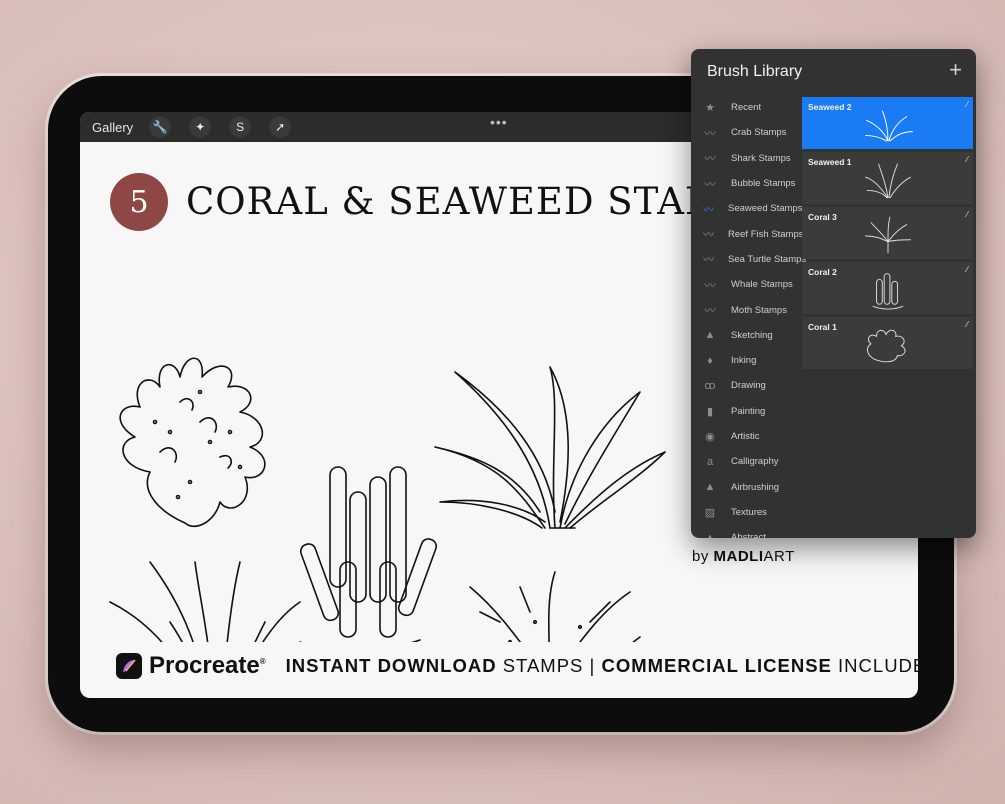  Describe the element at coordinates (703, 556) in the screenshot. I see `byline-prefix: by` at that location.